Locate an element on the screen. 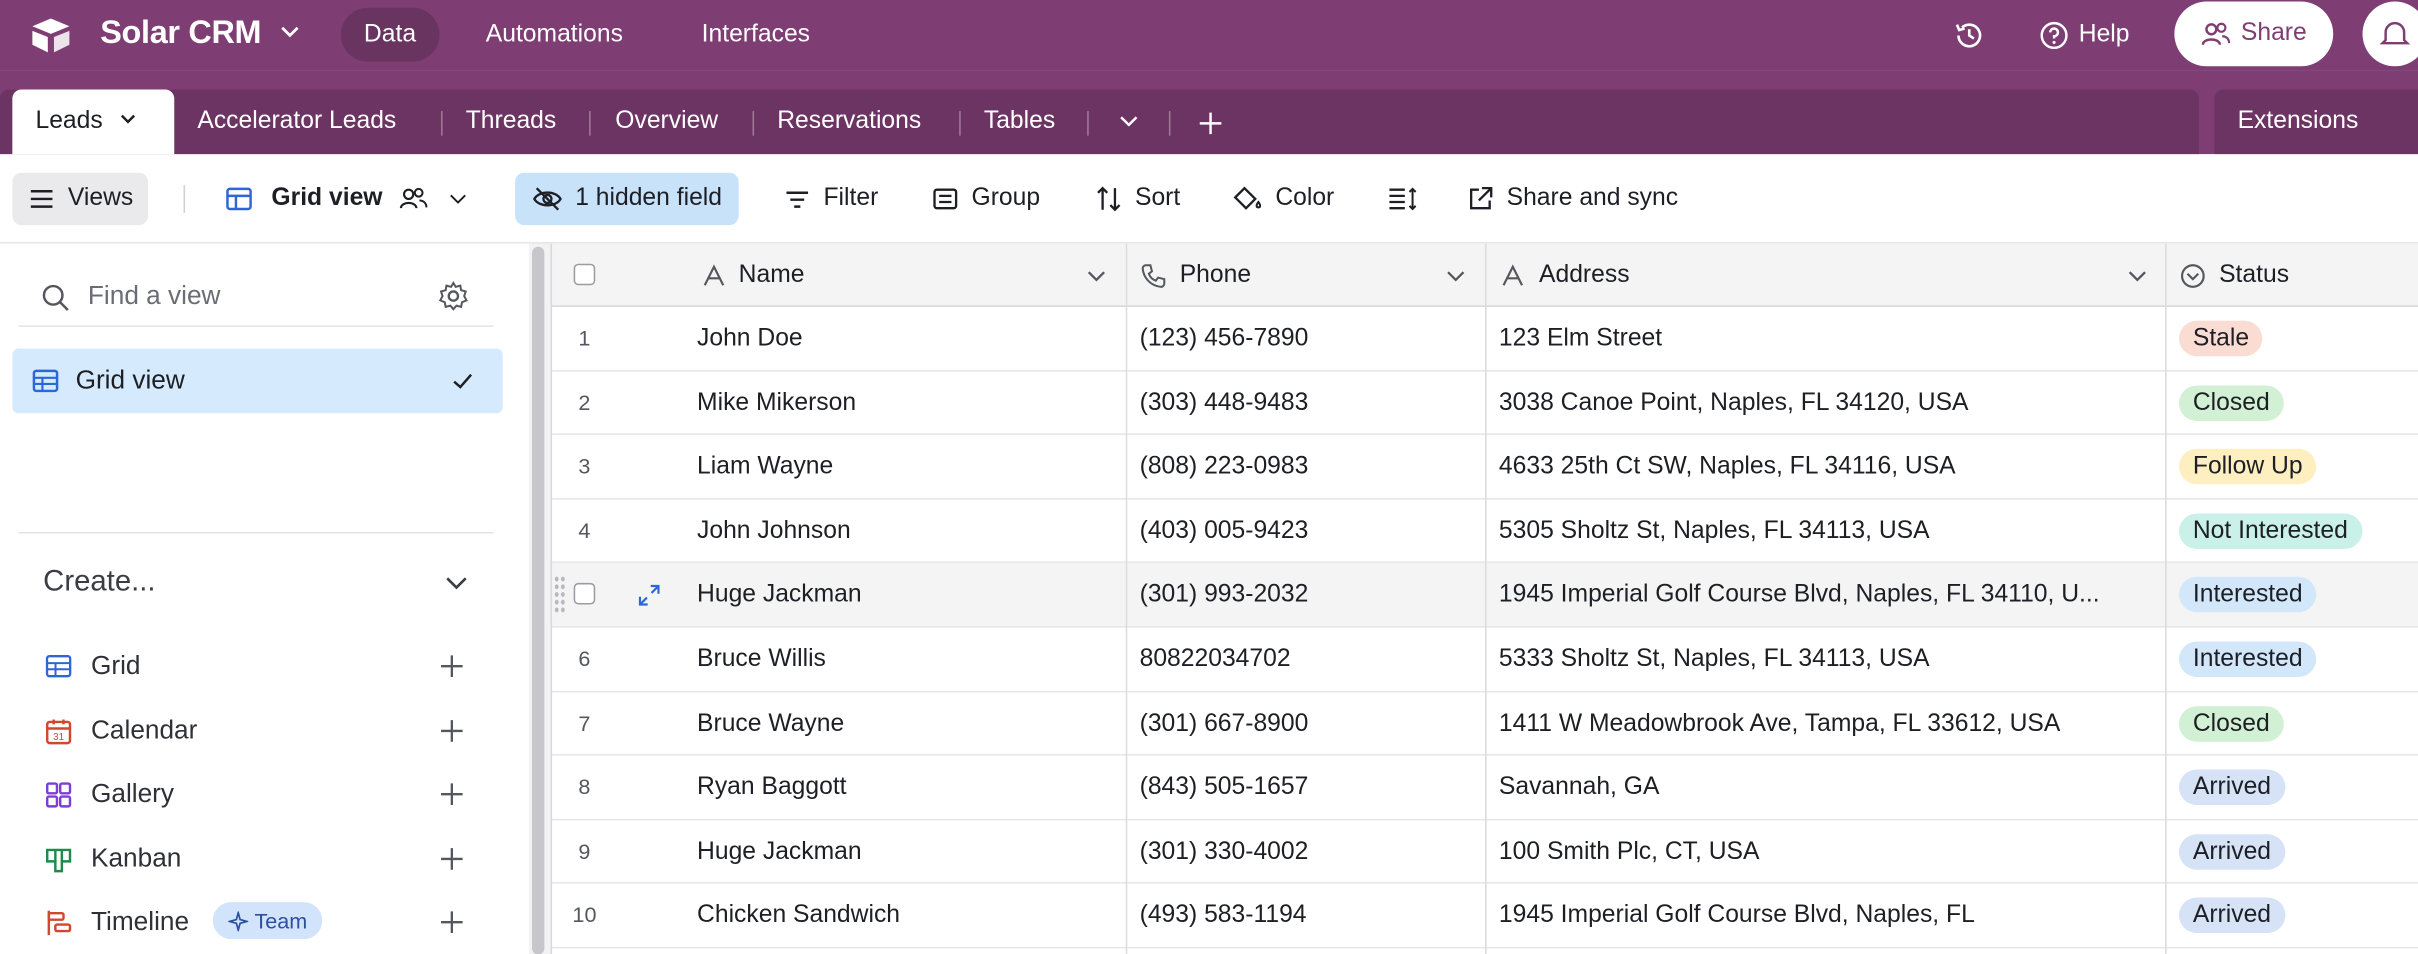 The height and width of the screenshot is (954, 2418). group-button: Group is located at coordinates (986, 199).